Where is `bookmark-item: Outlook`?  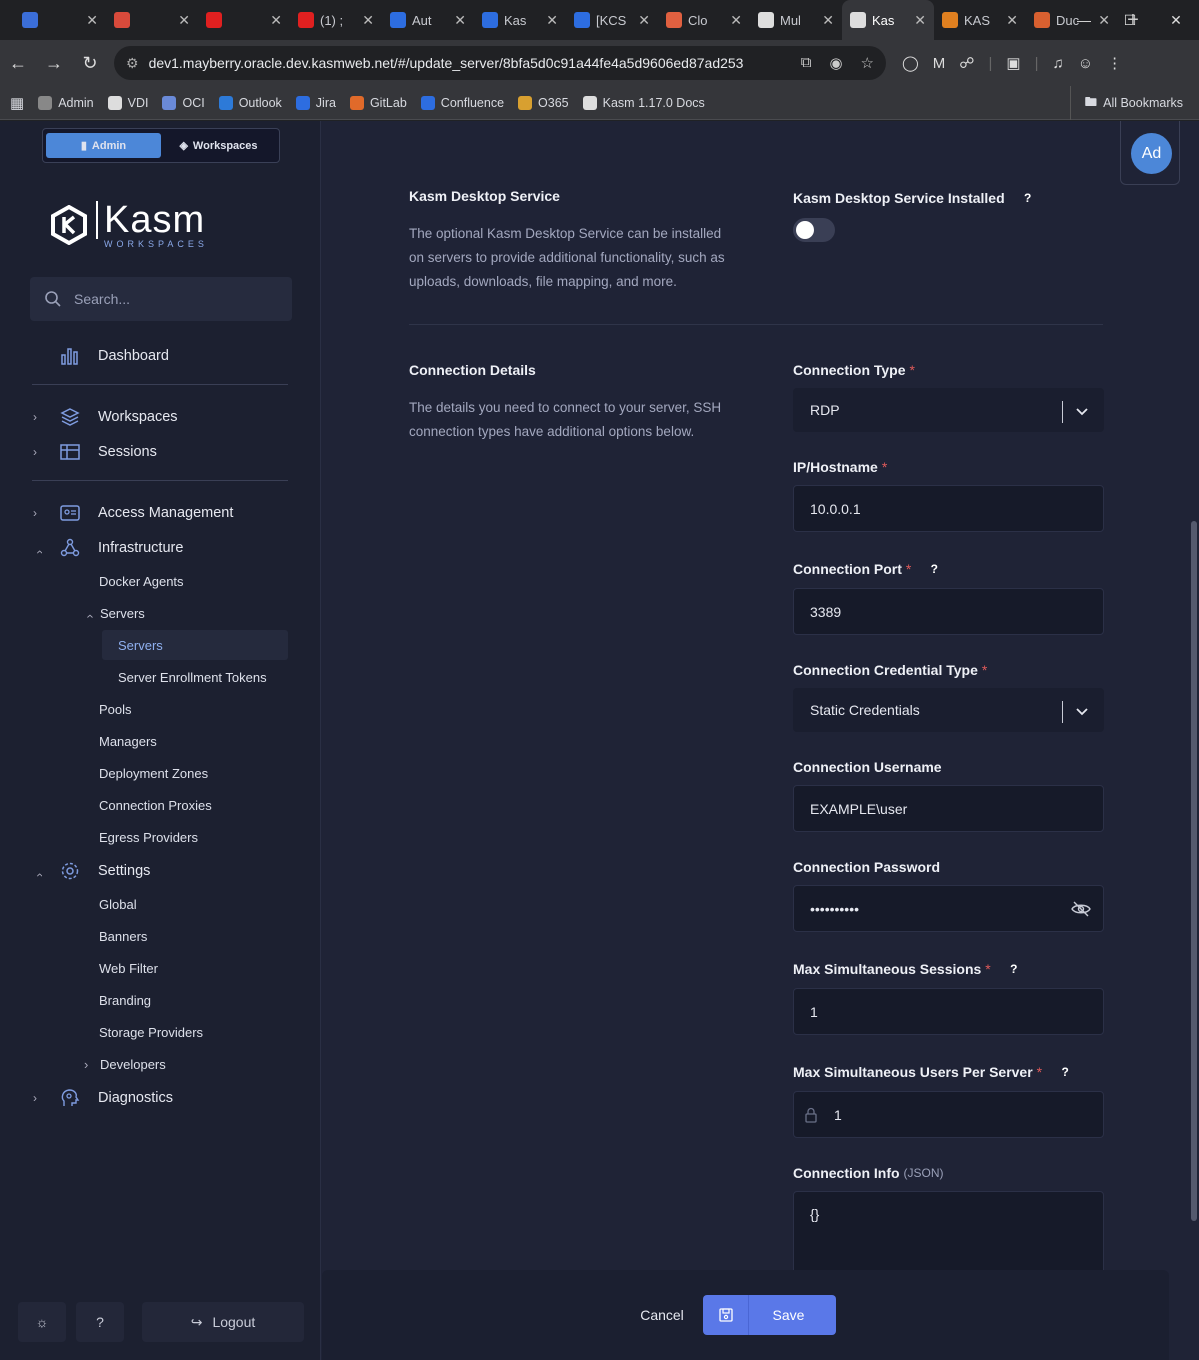 bookmark-item: Outlook is located at coordinates (250, 102).